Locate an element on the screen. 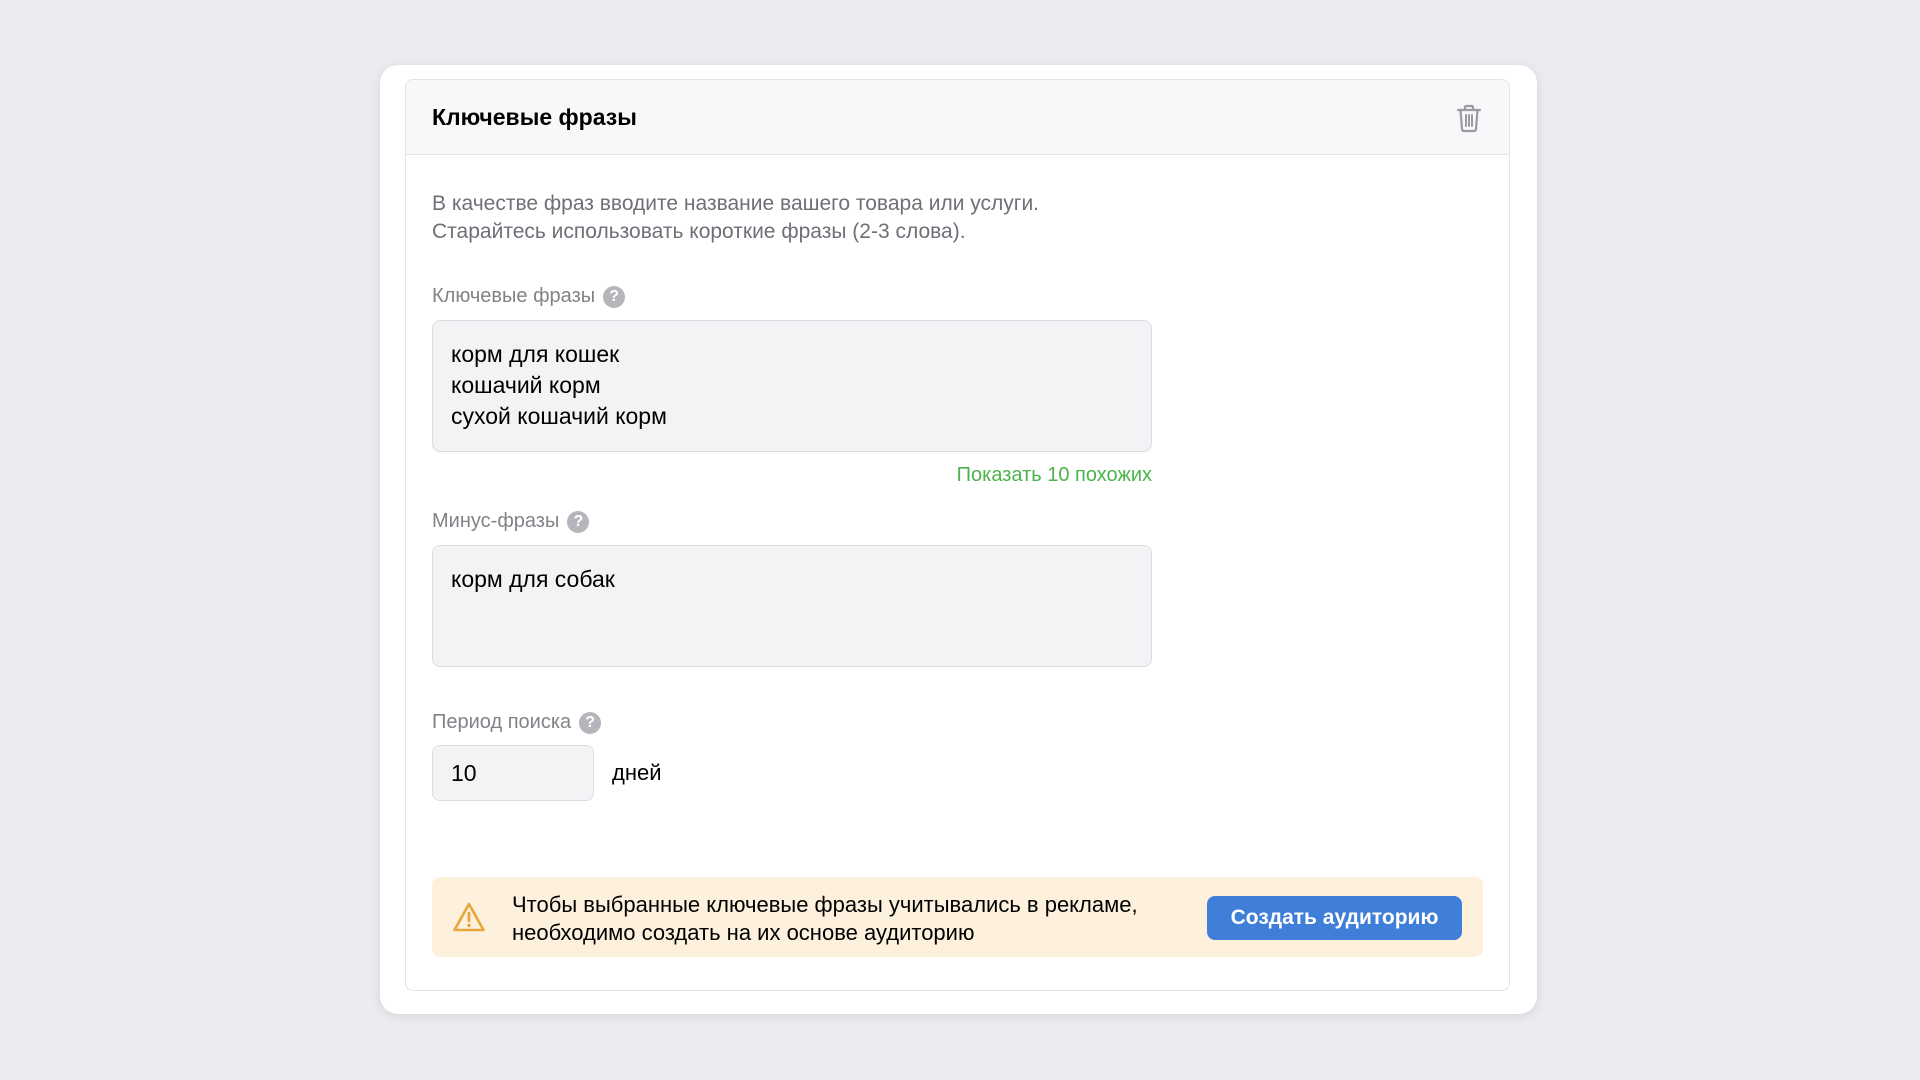 This screenshot has width=1920, height=1080. show-similar-link: Показать 10 похожих is located at coordinates (792, 475).